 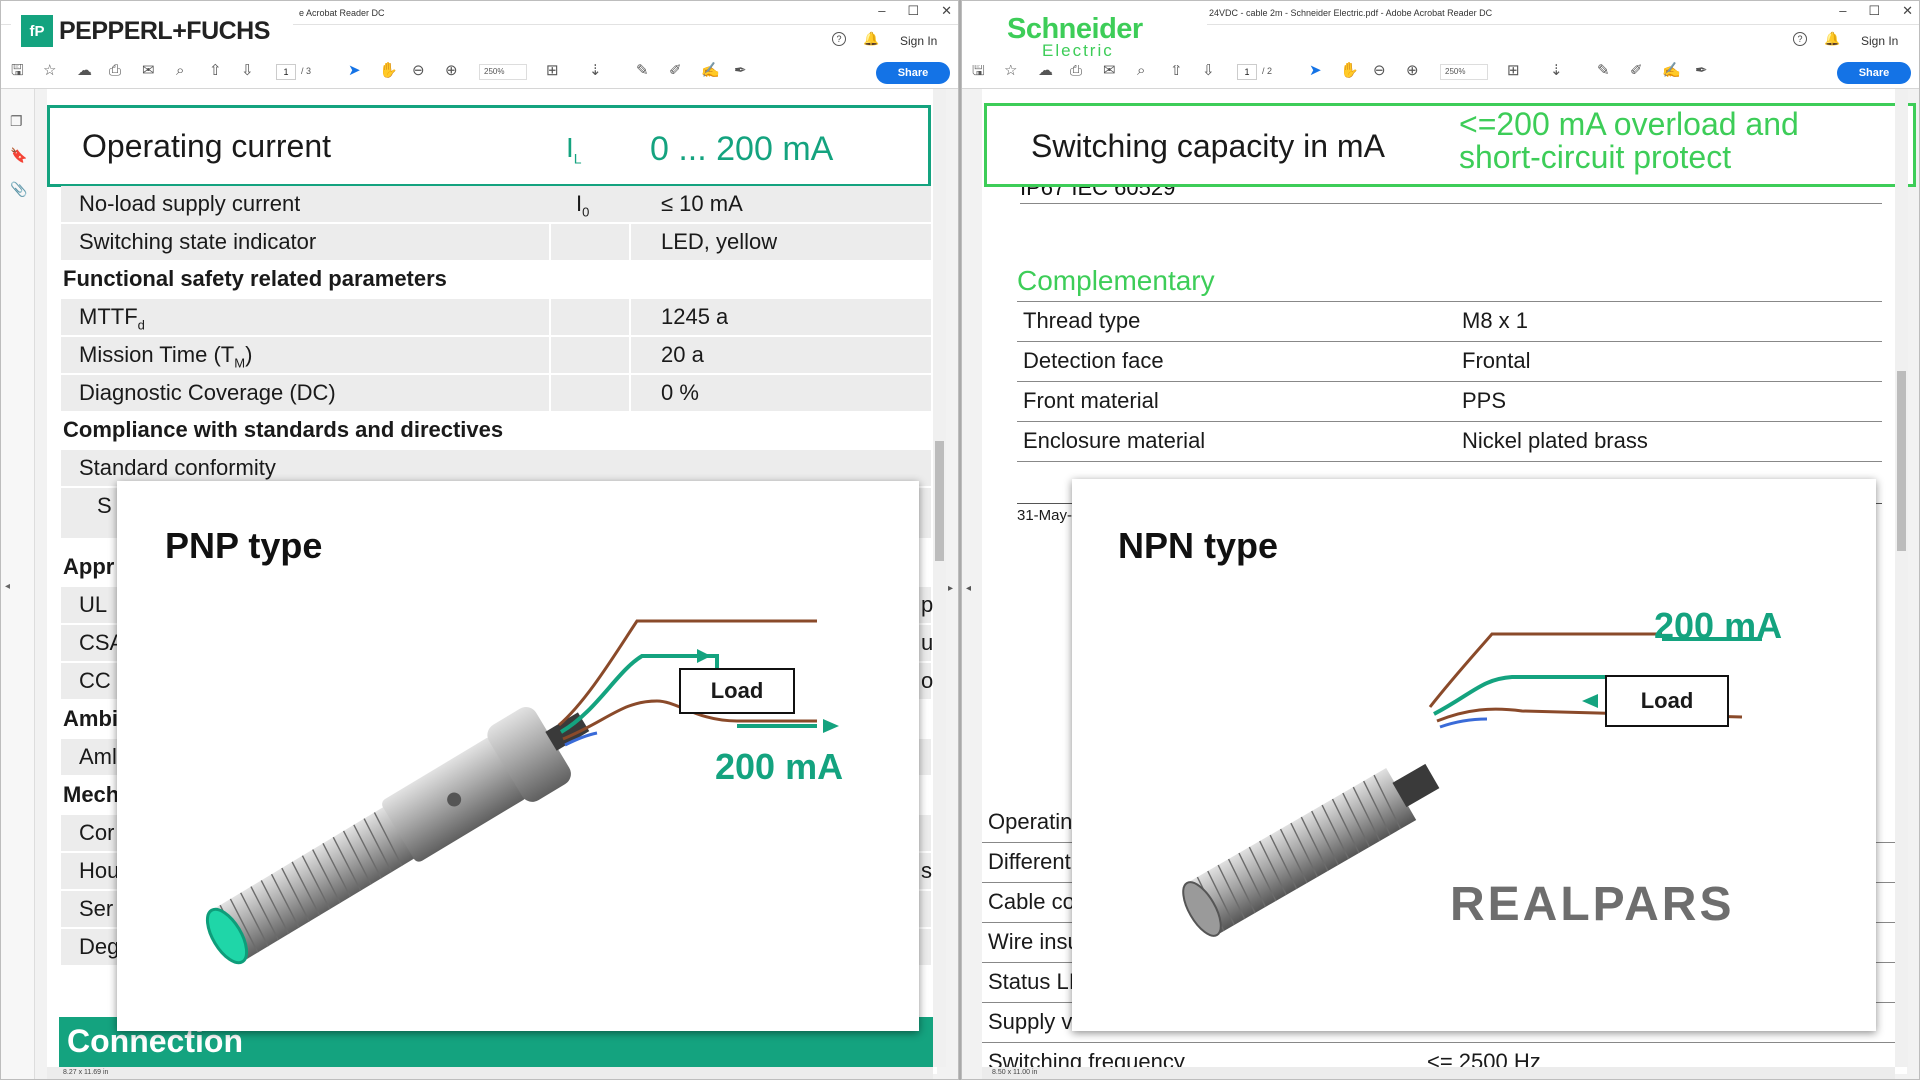 I want to click on row-value: 1245 a, so click(x=695, y=316).